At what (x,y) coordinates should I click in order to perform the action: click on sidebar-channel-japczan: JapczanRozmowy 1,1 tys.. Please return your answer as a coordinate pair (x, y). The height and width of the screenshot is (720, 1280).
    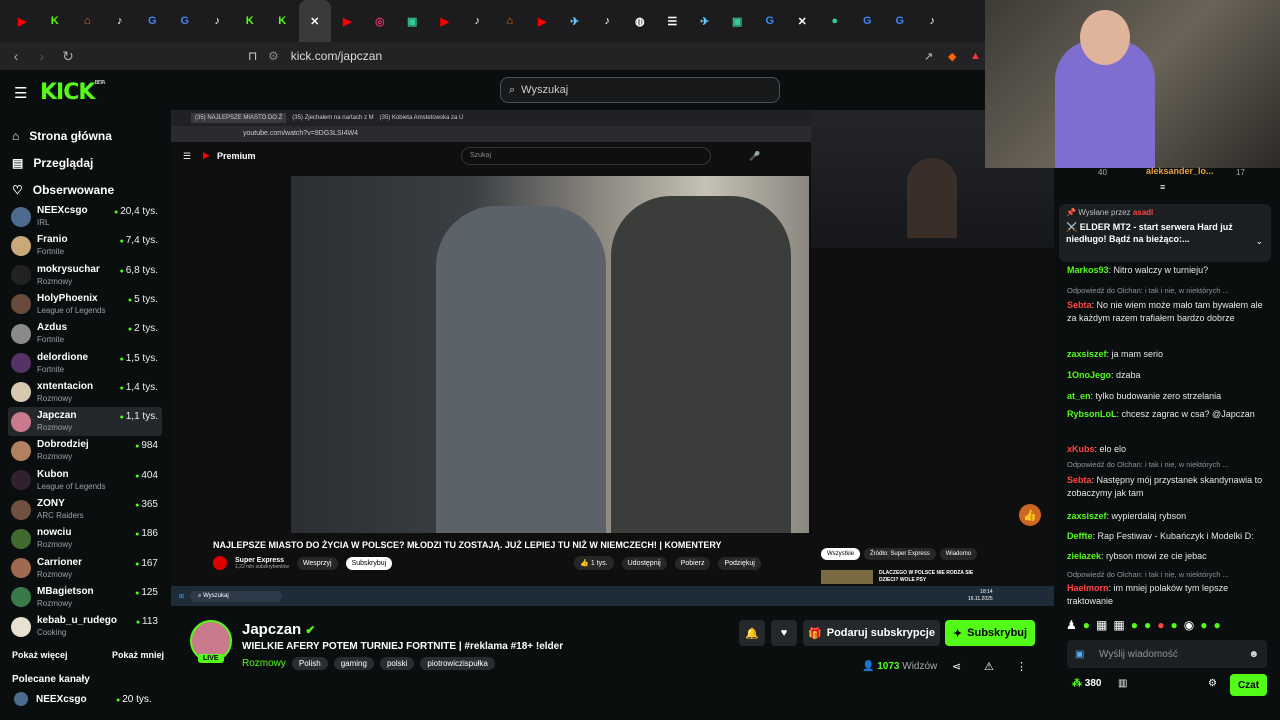
    Looking at the image, I should click on (85, 422).